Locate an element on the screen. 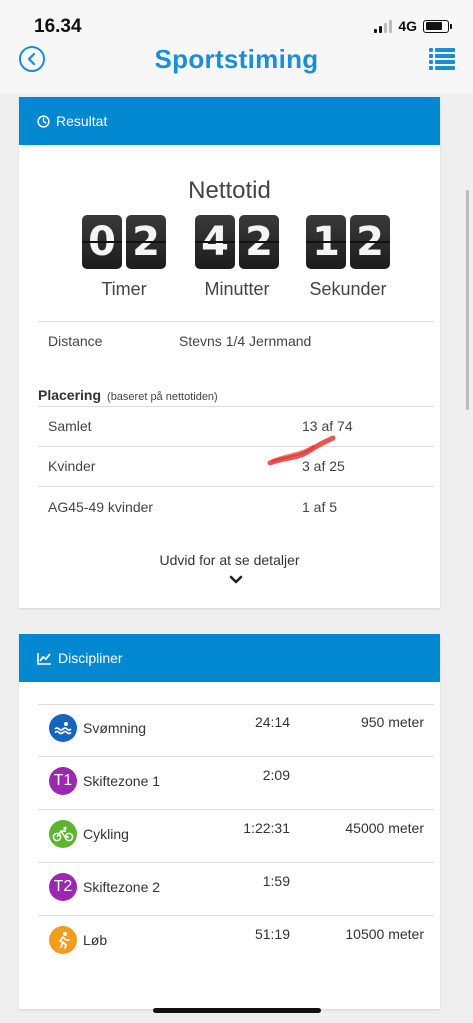  discipline-time: 24:14 is located at coordinates (272, 722).